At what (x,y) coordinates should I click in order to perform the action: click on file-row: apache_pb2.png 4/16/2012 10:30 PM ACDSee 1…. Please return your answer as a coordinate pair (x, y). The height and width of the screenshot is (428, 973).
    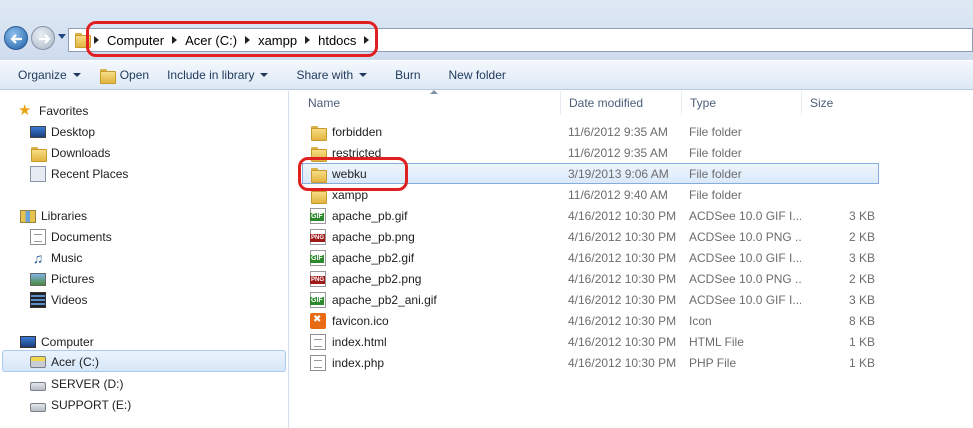
    Looking at the image, I should click on (631, 278).